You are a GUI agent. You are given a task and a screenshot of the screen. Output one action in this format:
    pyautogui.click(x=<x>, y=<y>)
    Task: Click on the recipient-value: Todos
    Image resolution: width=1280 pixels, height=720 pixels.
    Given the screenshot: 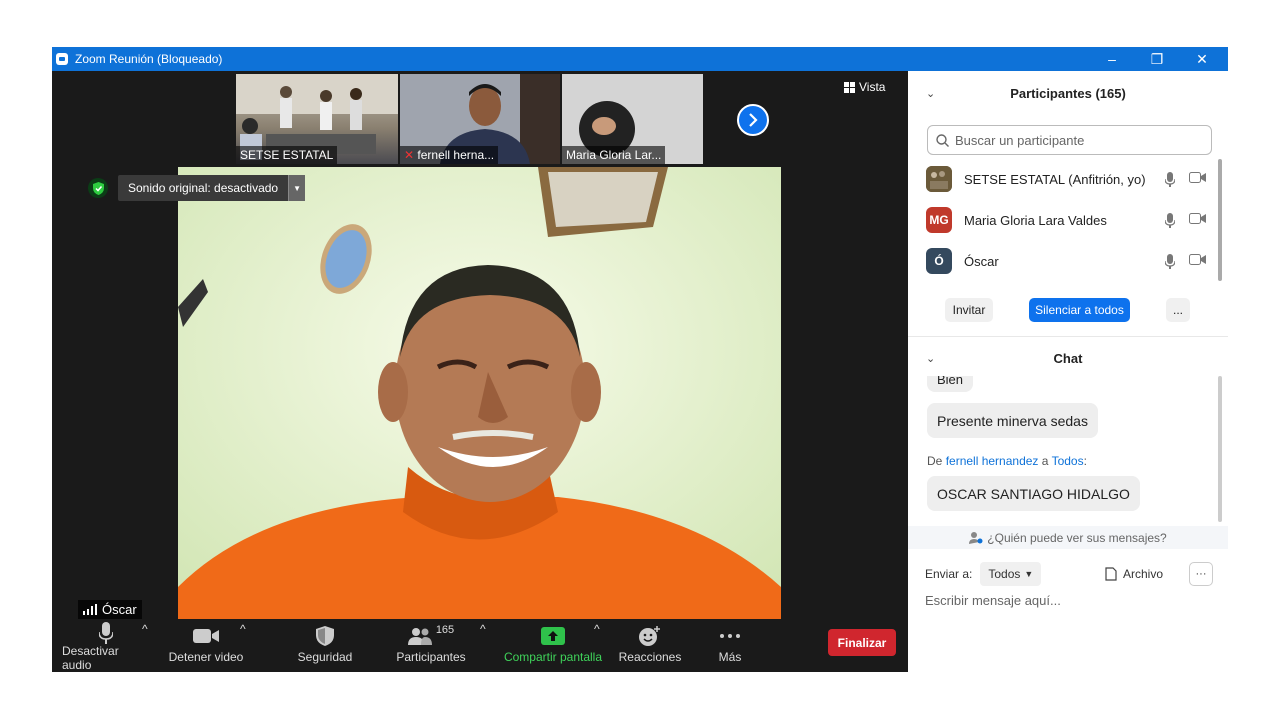 What is the action you would take?
    pyautogui.click(x=1004, y=574)
    